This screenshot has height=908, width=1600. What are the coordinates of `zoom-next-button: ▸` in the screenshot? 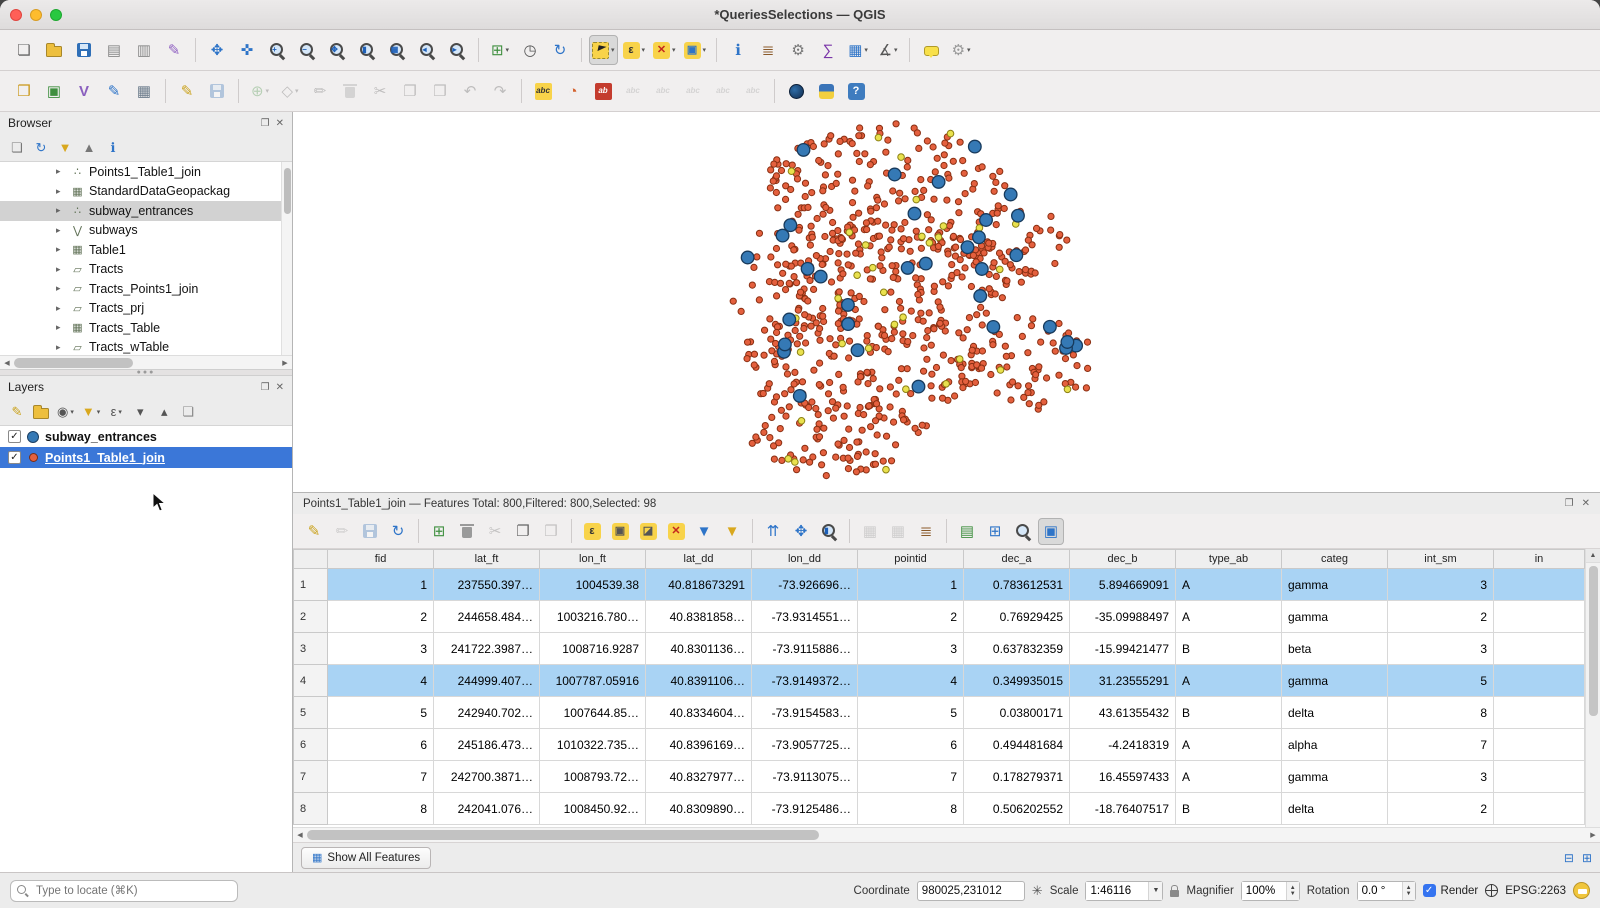 It's located at (457, 50).